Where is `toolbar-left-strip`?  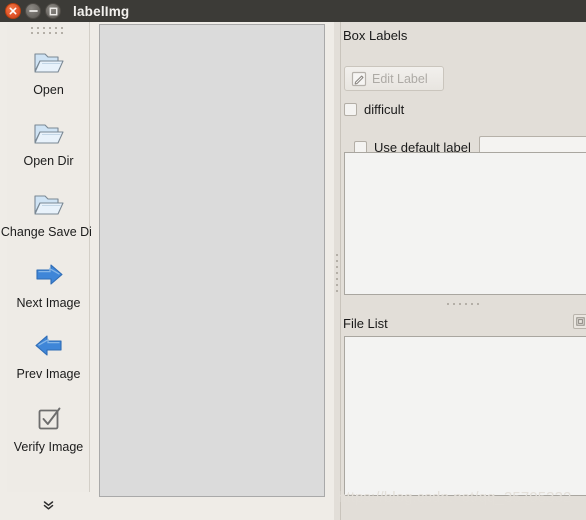
toolbar-left-strip is located at coordinates (3, 271).